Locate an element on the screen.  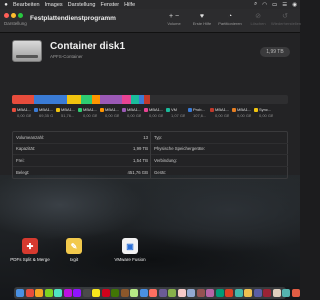
first-aid-button: ♥ Erste Hilfe is located at coordinates (202, 19).